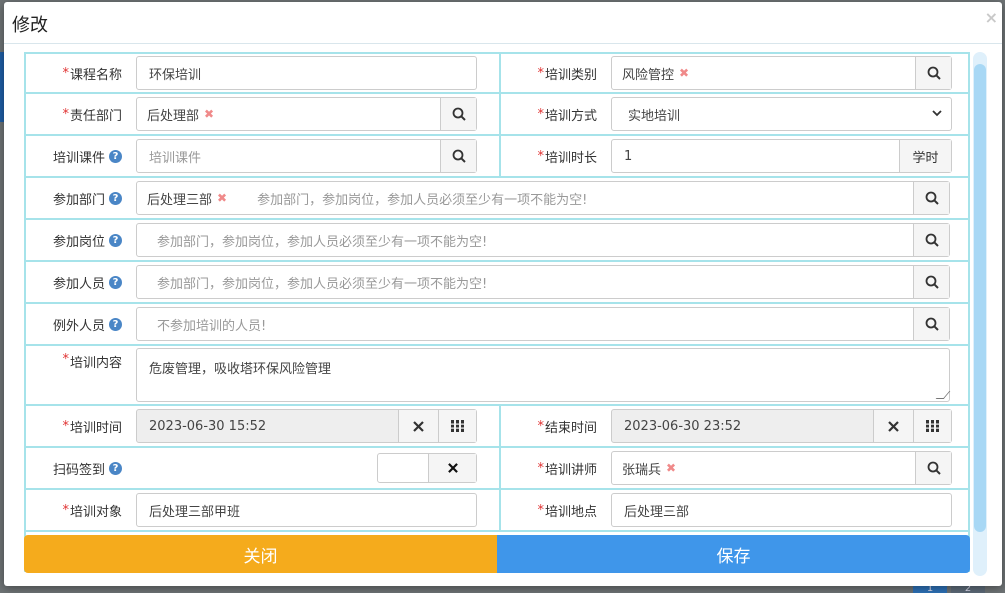  I want to click on end-time-label: * 结束时间, so click(567, 427).